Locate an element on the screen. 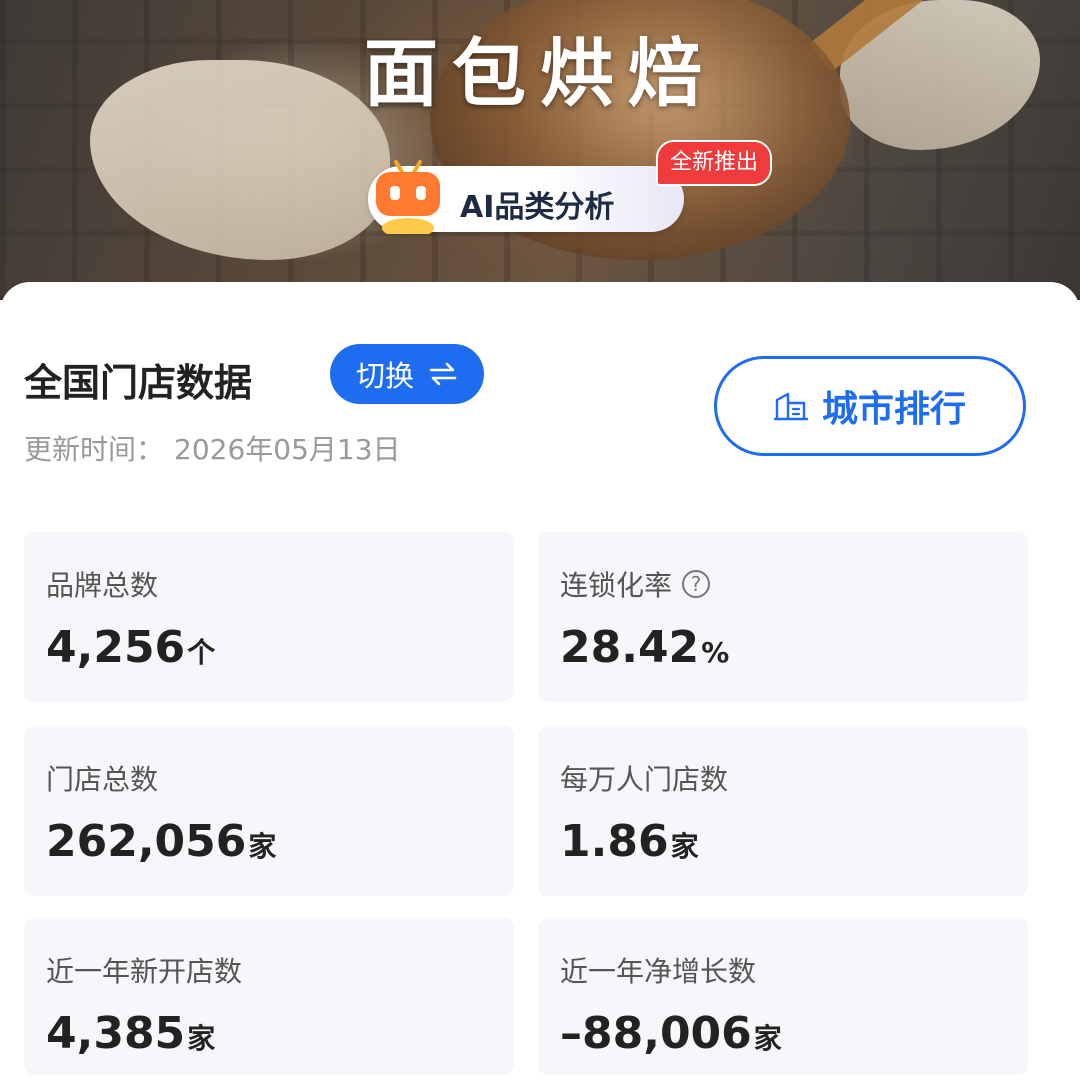 This screenshot has width=1080, height=1082. stat-card-store-total: 门店总数 262,056家 is located at coordinates (269, 811).